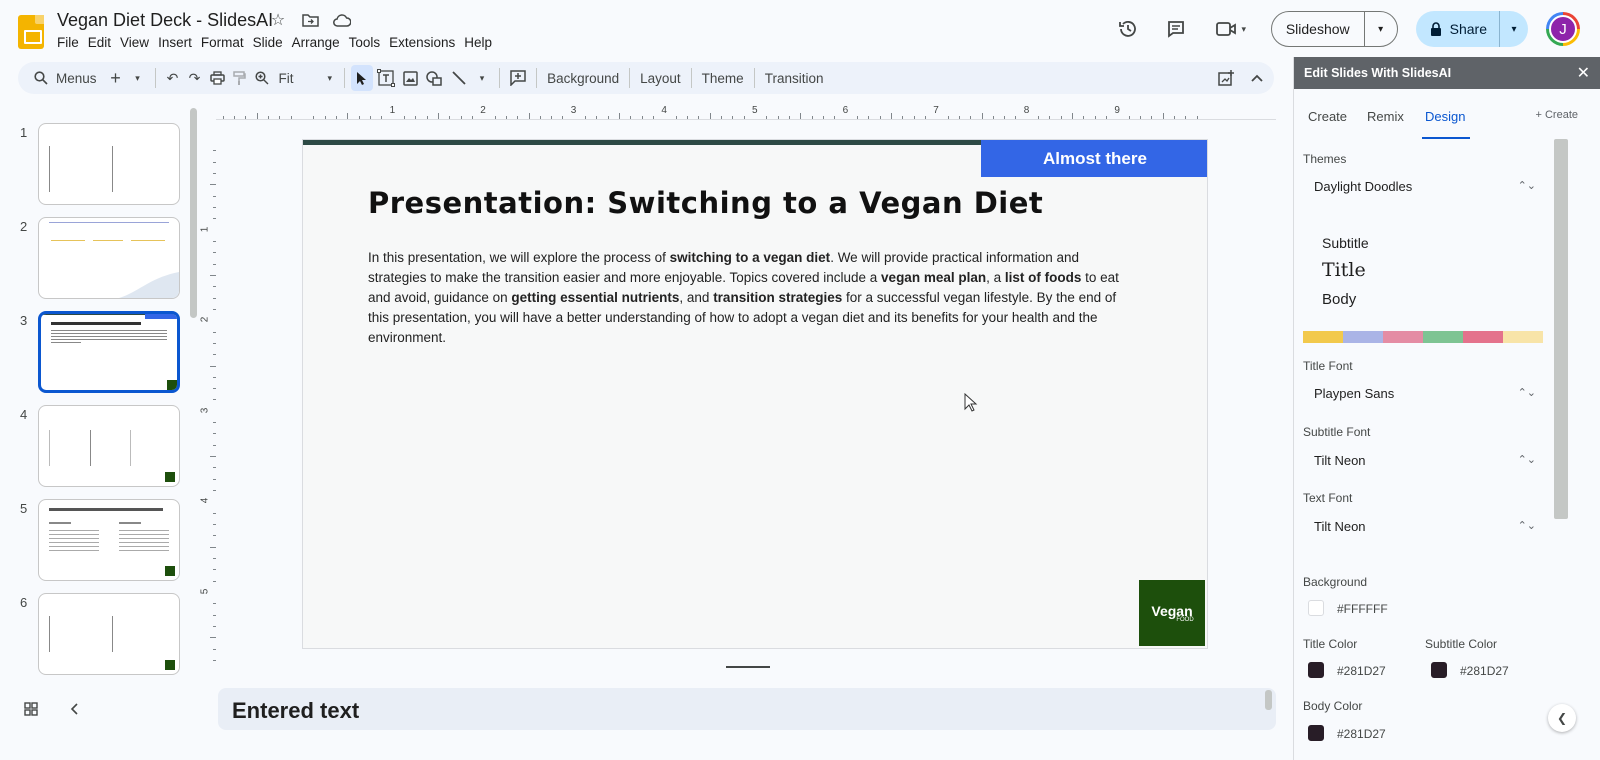 The width and height of the screenshot is (1600, 760). Describe the element at coordinates (705, 203) in the screenshot. I see `slide-title: Presentation: Switching to a Vegan Diet` at that location.